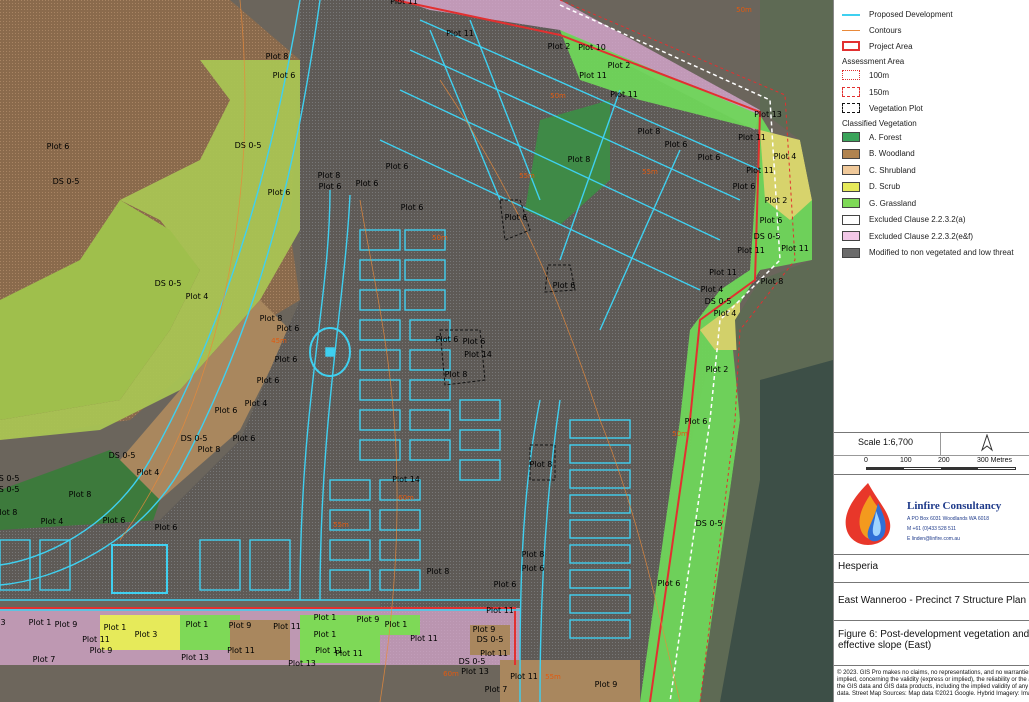  What do you see at coordinates (592, 47) in the screenshot?
I see `plot-label: Plot 10` at bounding box center [592, 47].